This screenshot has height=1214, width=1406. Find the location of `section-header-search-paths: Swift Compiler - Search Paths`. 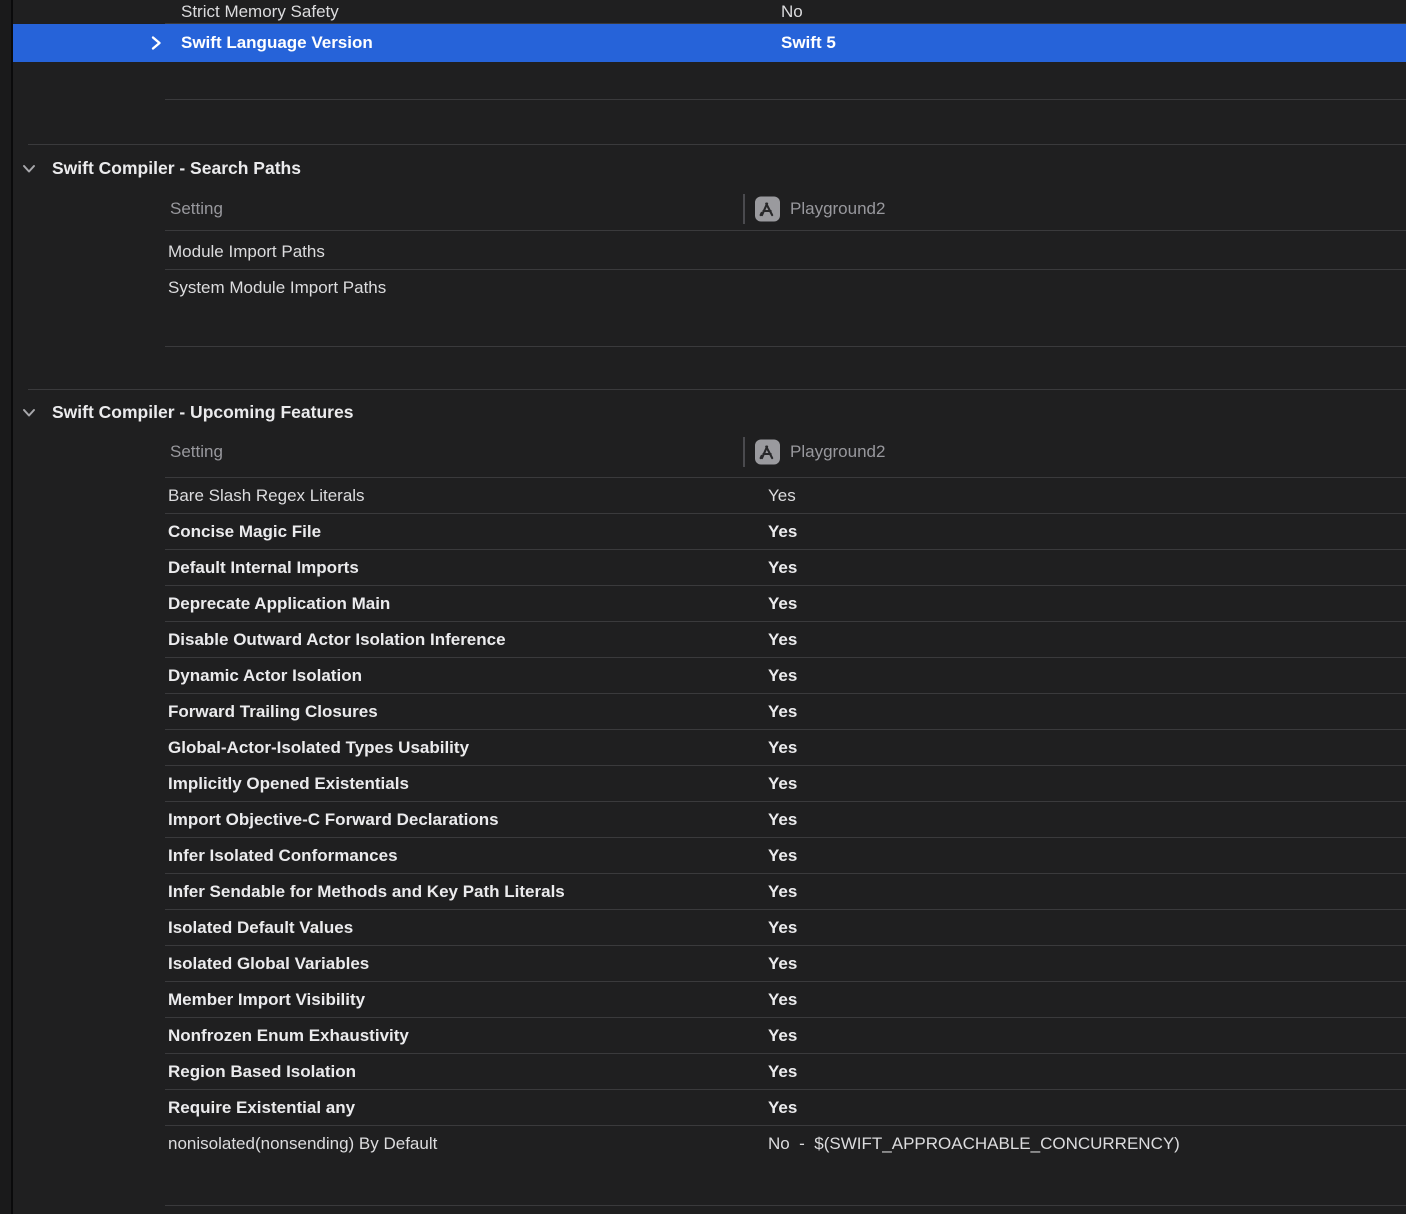

section-header-search-paths: Swift Compiler - Search Paths is located at coordinates (703, 168).